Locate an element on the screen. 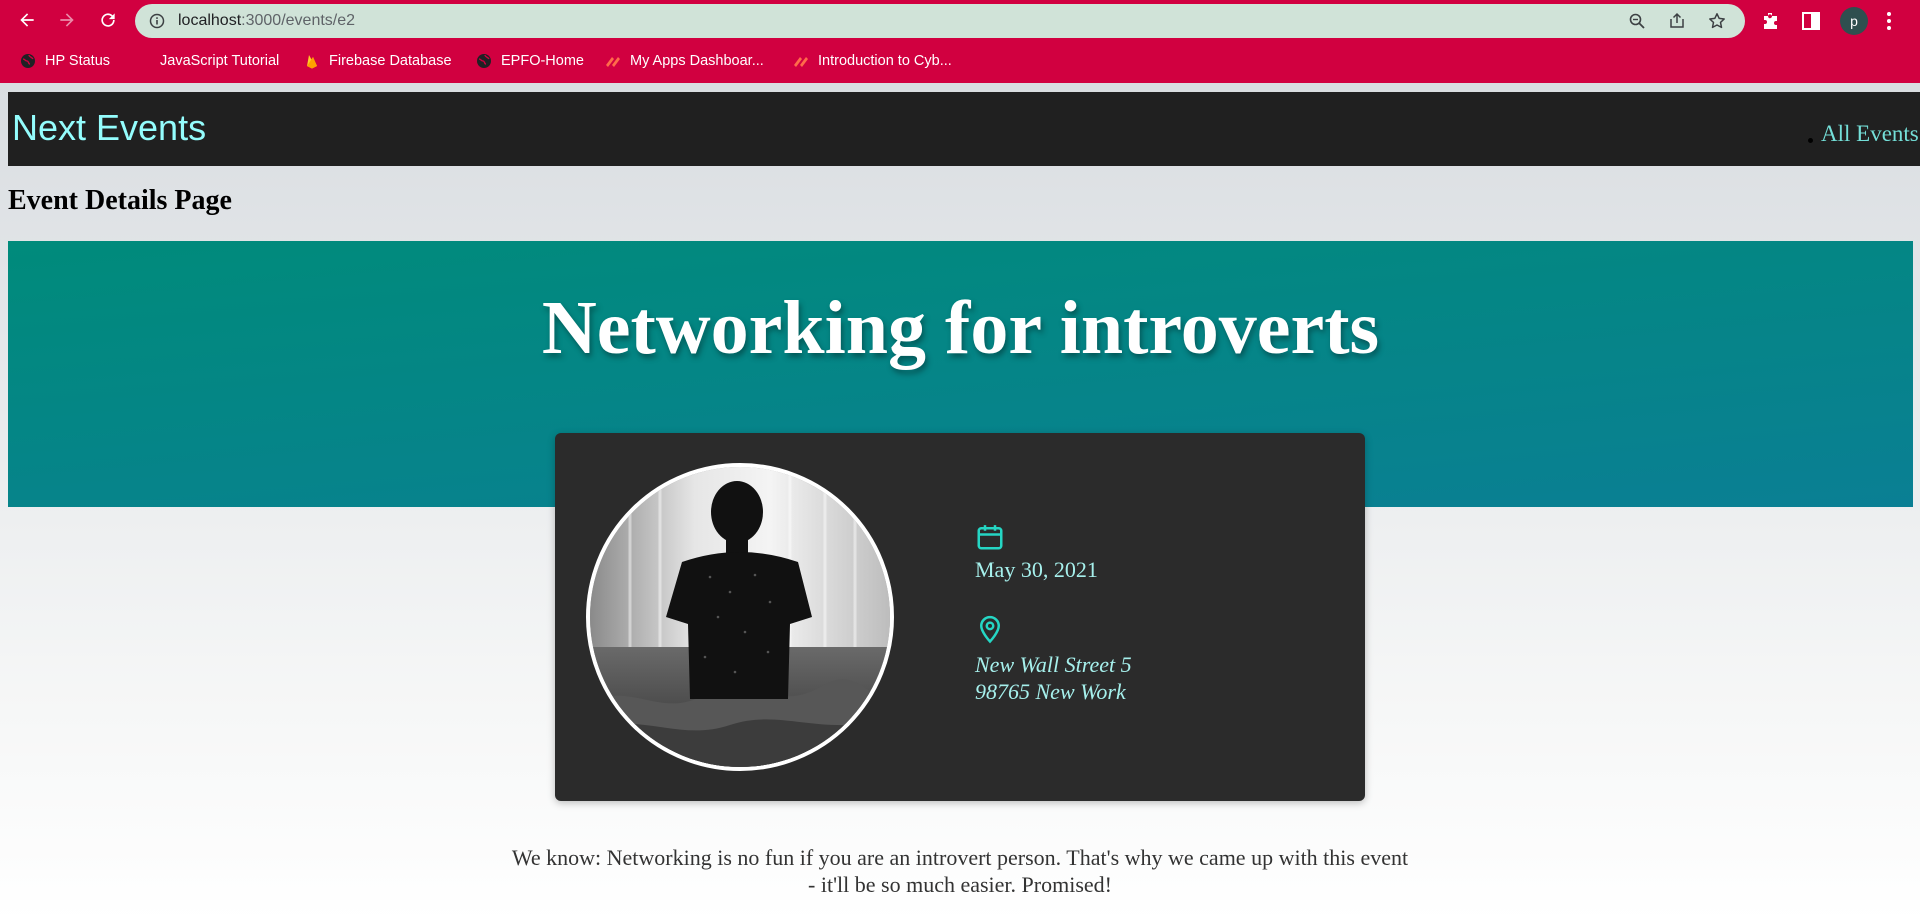 This screenshot has height=922, width=1920. address-bar: localhost:3000/events/e2 is located at coordinates (940, 21).